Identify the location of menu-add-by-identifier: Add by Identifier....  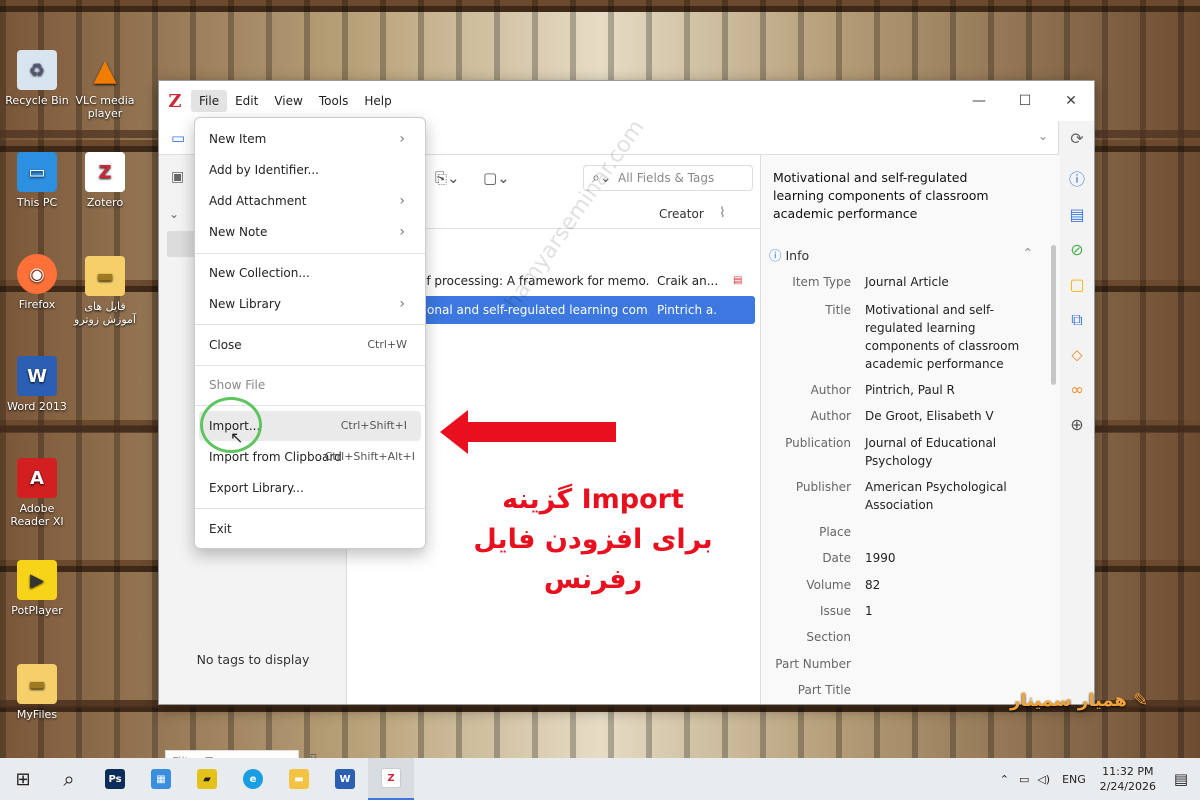
(310, 170).